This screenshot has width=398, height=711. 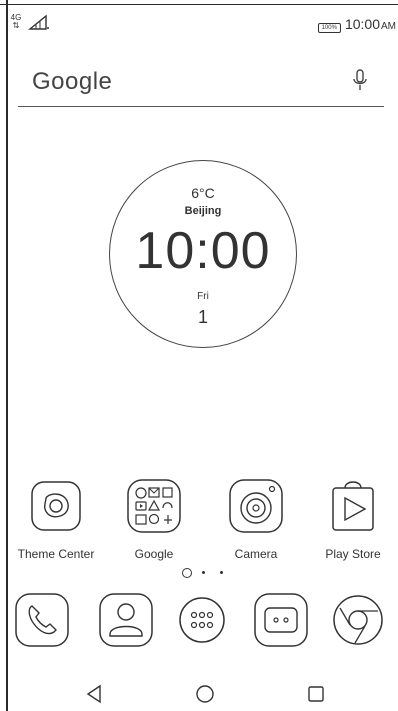 What do you see at coordinates (316, 694) in the screenshot?
I see `recents-icon` at bounding box center [316, 694].